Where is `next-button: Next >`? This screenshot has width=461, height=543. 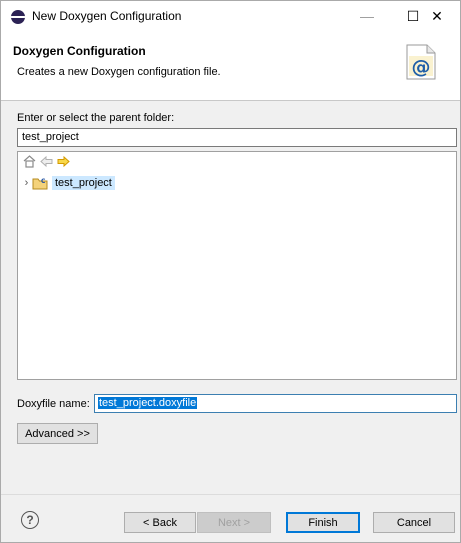
next-button: Next > is located at coordinates (234, 522).